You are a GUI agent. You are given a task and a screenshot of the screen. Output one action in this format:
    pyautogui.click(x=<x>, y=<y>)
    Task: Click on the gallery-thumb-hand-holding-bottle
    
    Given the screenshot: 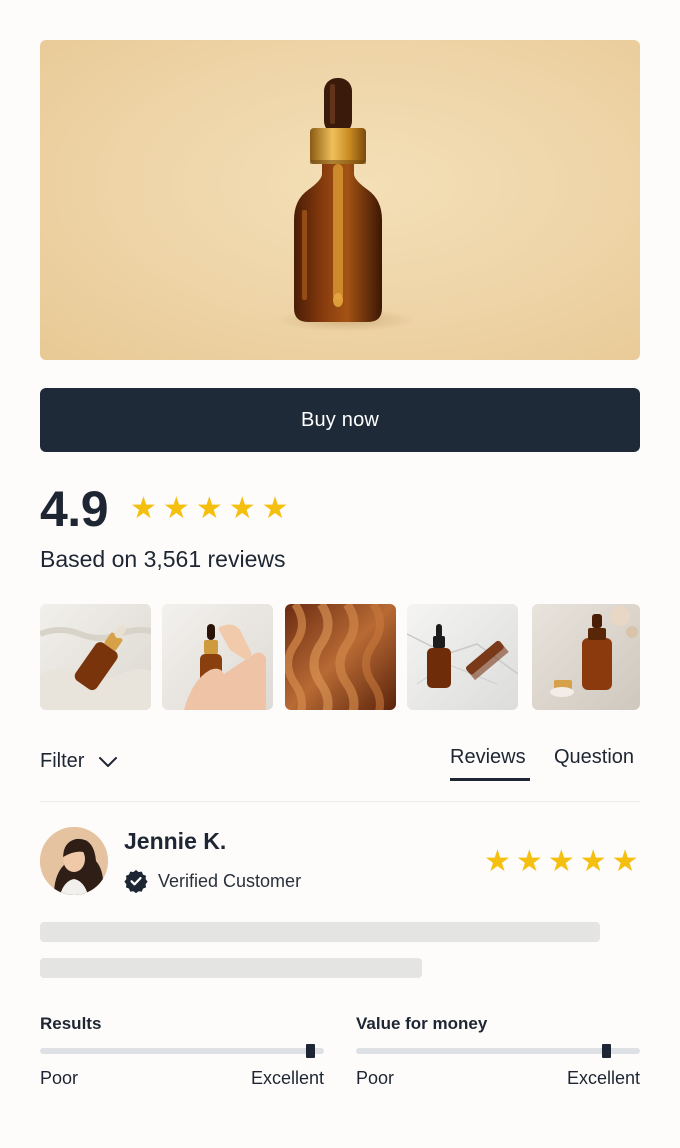 What is the action you would take?
    pyautogui.click(x=217, y=657)
    